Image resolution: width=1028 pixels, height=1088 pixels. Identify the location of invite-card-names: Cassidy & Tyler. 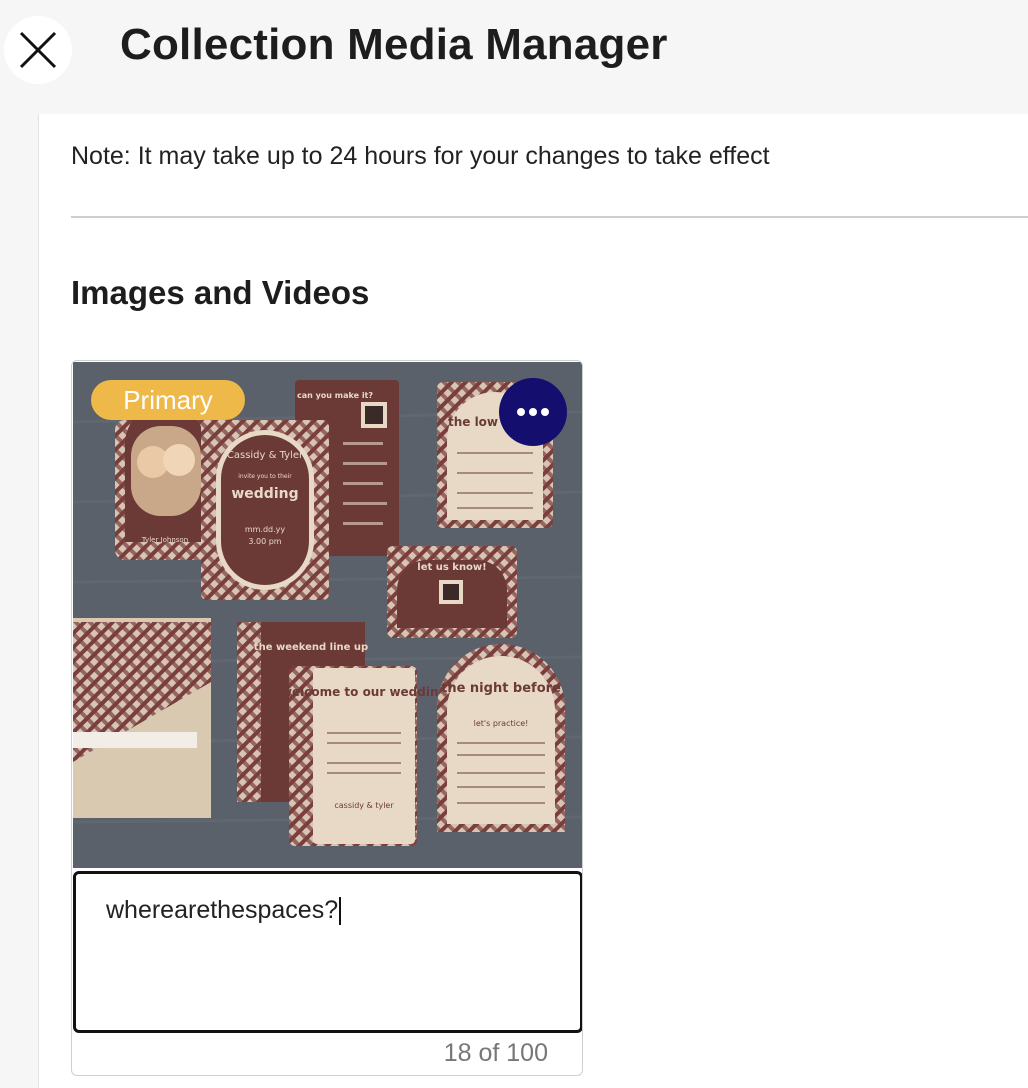
(265, 455).